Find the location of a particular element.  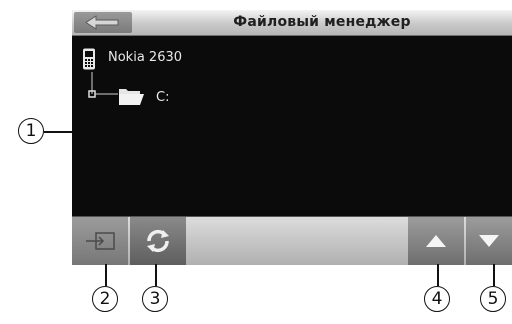

exit-button is located at coordinates (100, 241).